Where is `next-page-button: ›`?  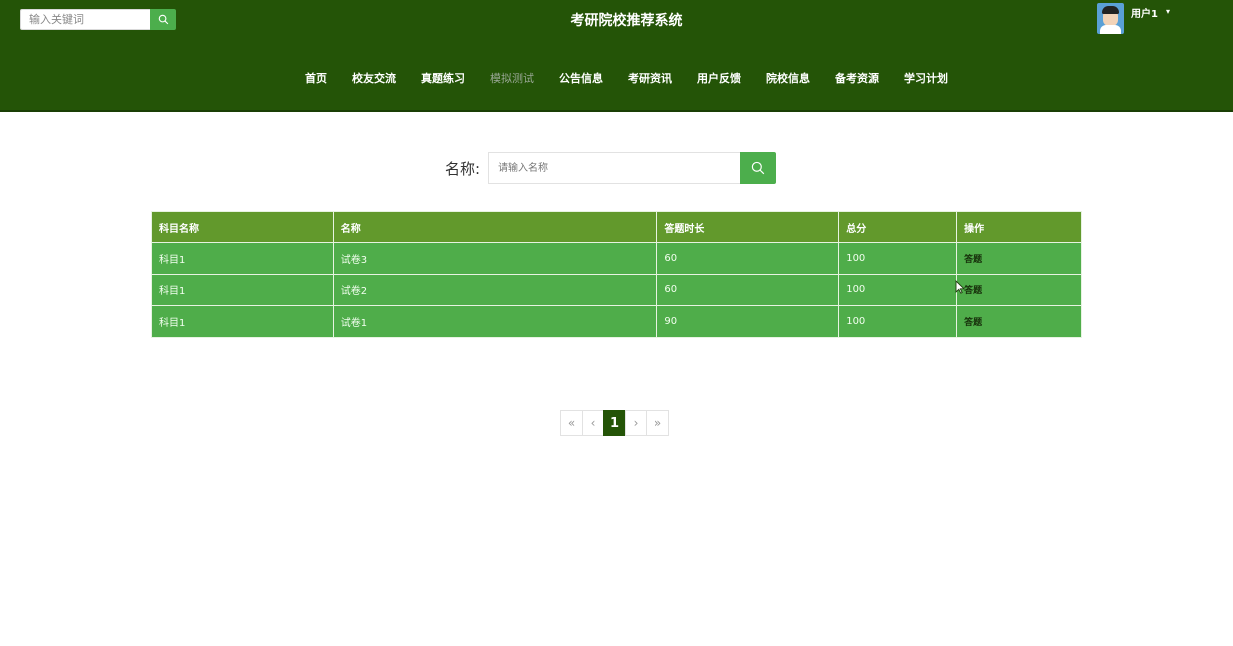
next-page-button: › is located at coordinates (636, 423).